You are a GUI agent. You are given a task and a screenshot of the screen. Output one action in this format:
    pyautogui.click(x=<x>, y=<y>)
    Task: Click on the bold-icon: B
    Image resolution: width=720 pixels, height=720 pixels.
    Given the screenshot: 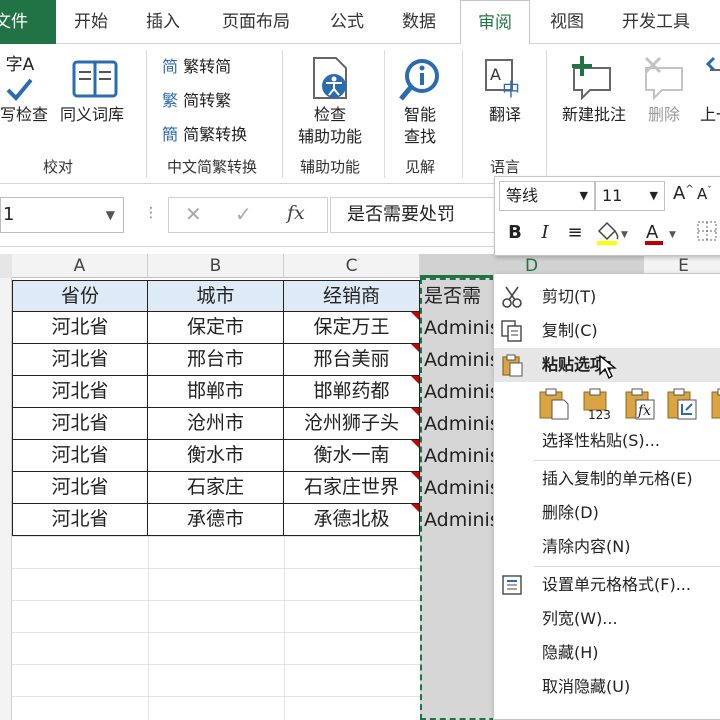 What is the action you would take?
    pyautogui.click(x=515, y=233)
    